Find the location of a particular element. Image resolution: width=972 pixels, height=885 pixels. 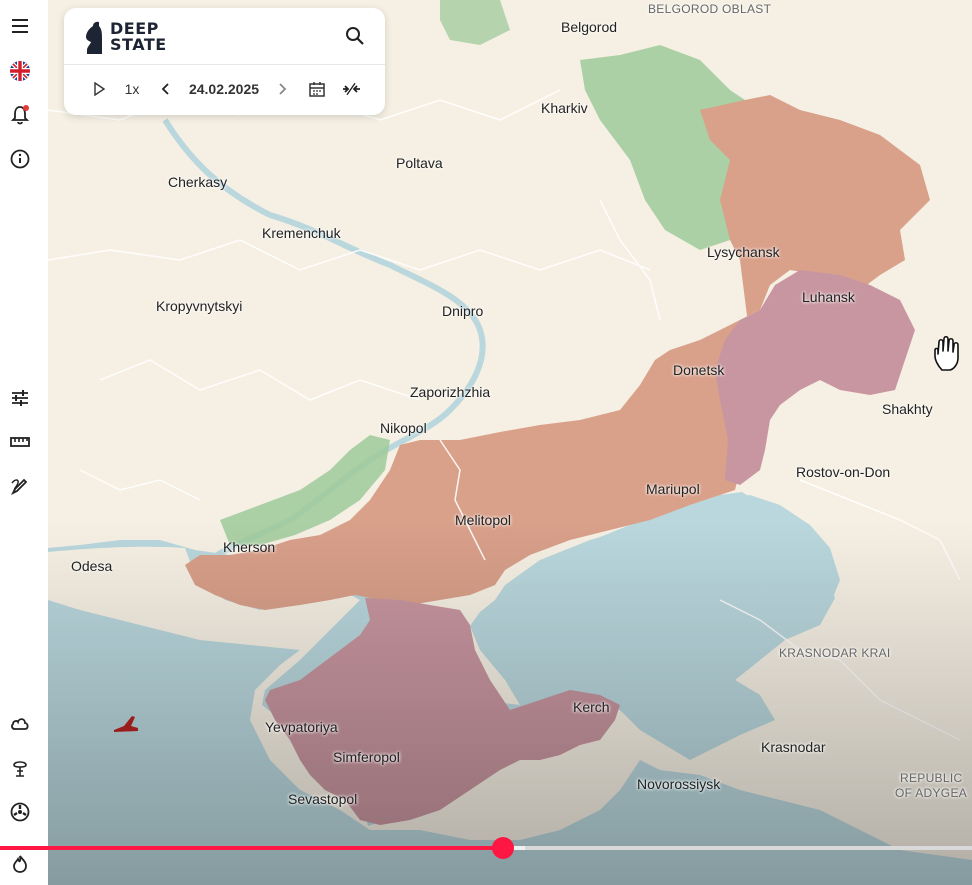

label-kherson: Kherson is located at coordinates (249, 547).